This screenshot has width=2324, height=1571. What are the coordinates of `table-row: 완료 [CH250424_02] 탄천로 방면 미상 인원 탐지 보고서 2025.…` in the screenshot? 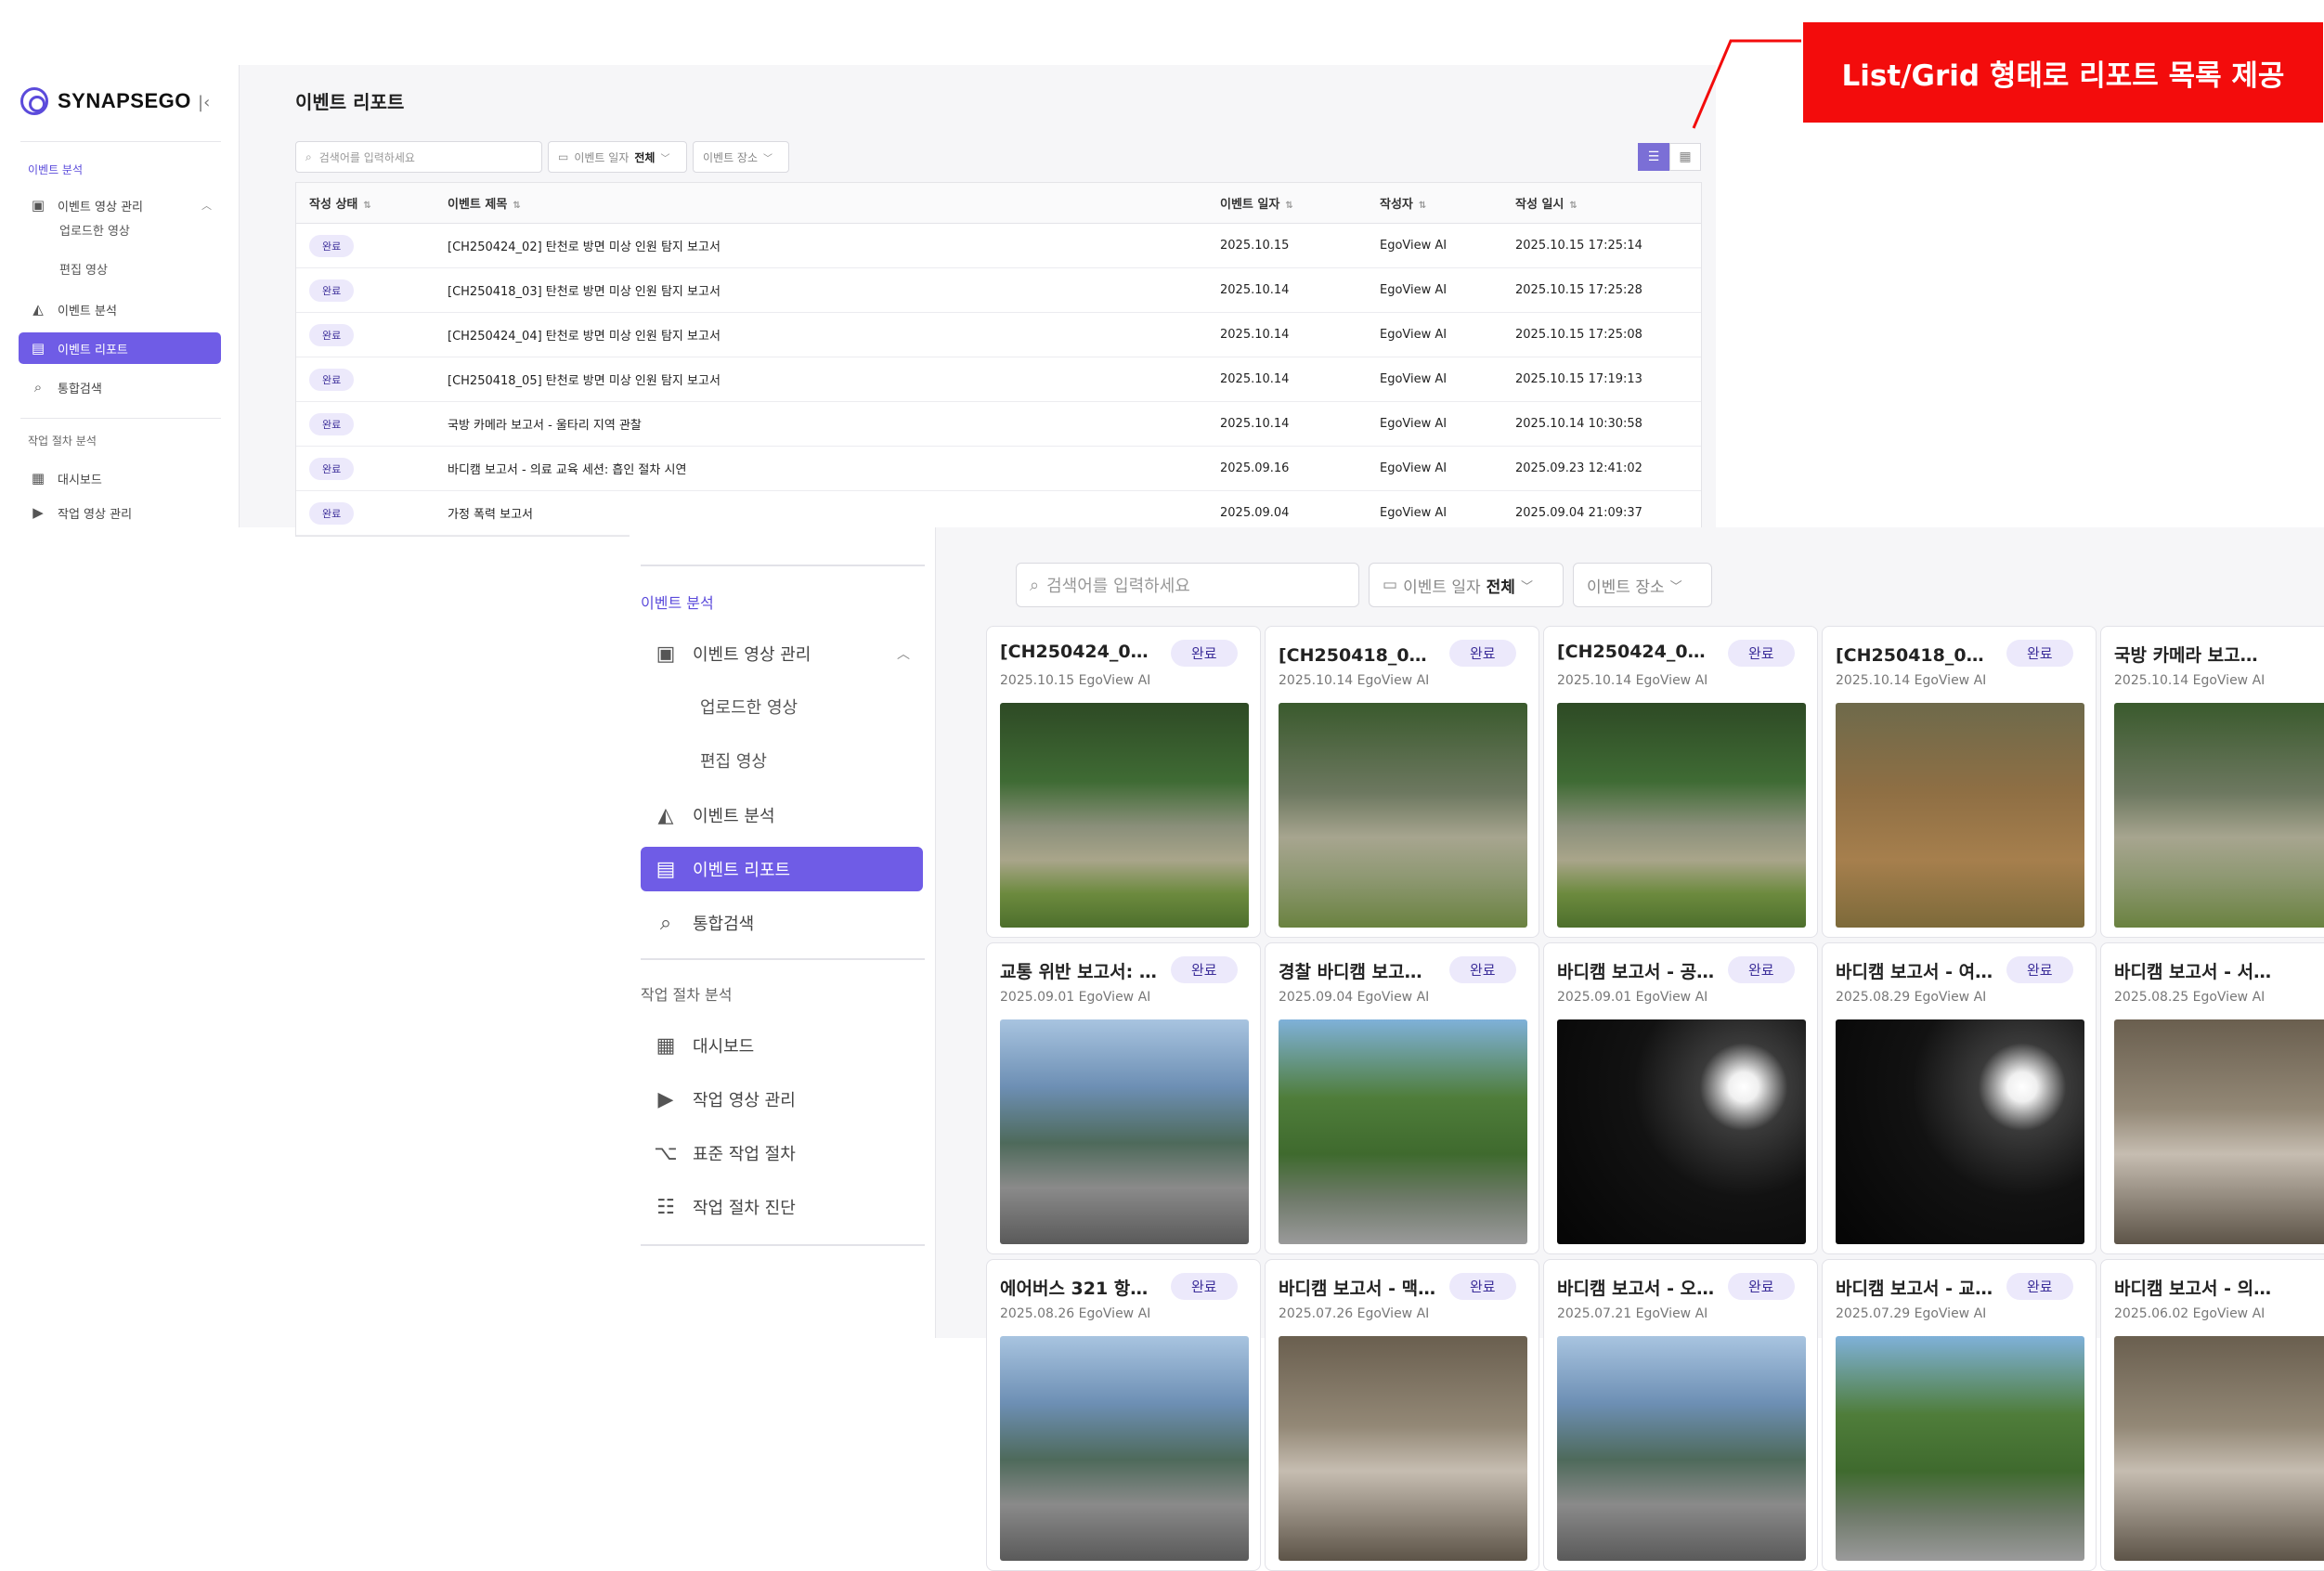 It's located at (998, 246).